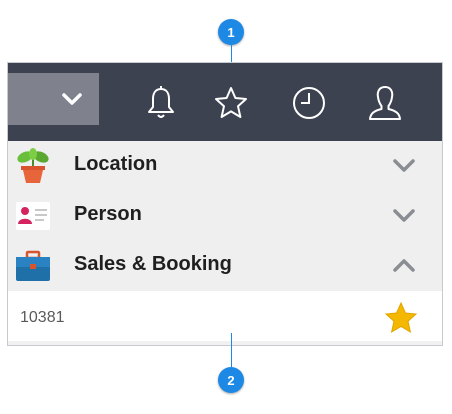  I want to click on favorites-button, so click(231, 103).